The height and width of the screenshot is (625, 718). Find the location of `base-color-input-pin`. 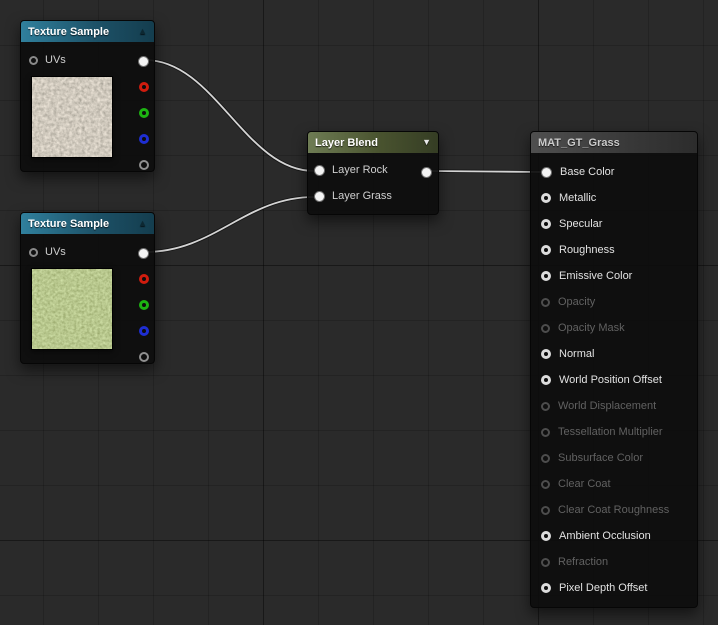

base-color-input-pin is located at coordinates (546, 172).